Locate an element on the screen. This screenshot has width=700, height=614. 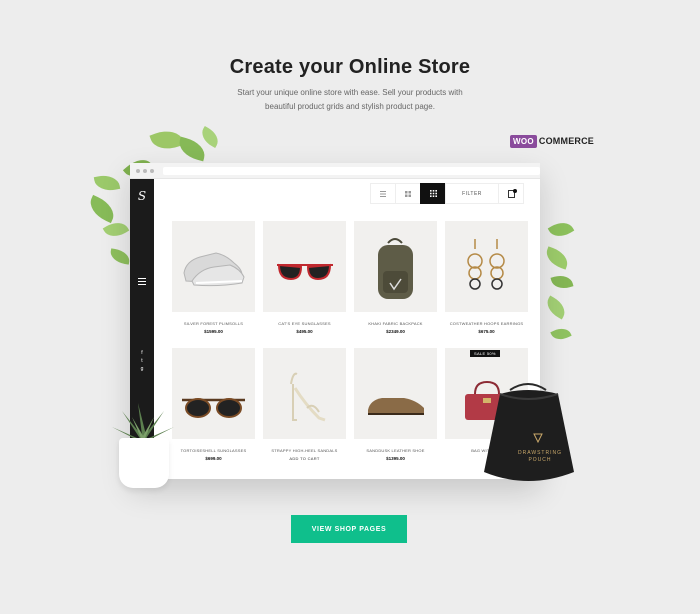
product-image-backpack is located at coordinates (395, 266).